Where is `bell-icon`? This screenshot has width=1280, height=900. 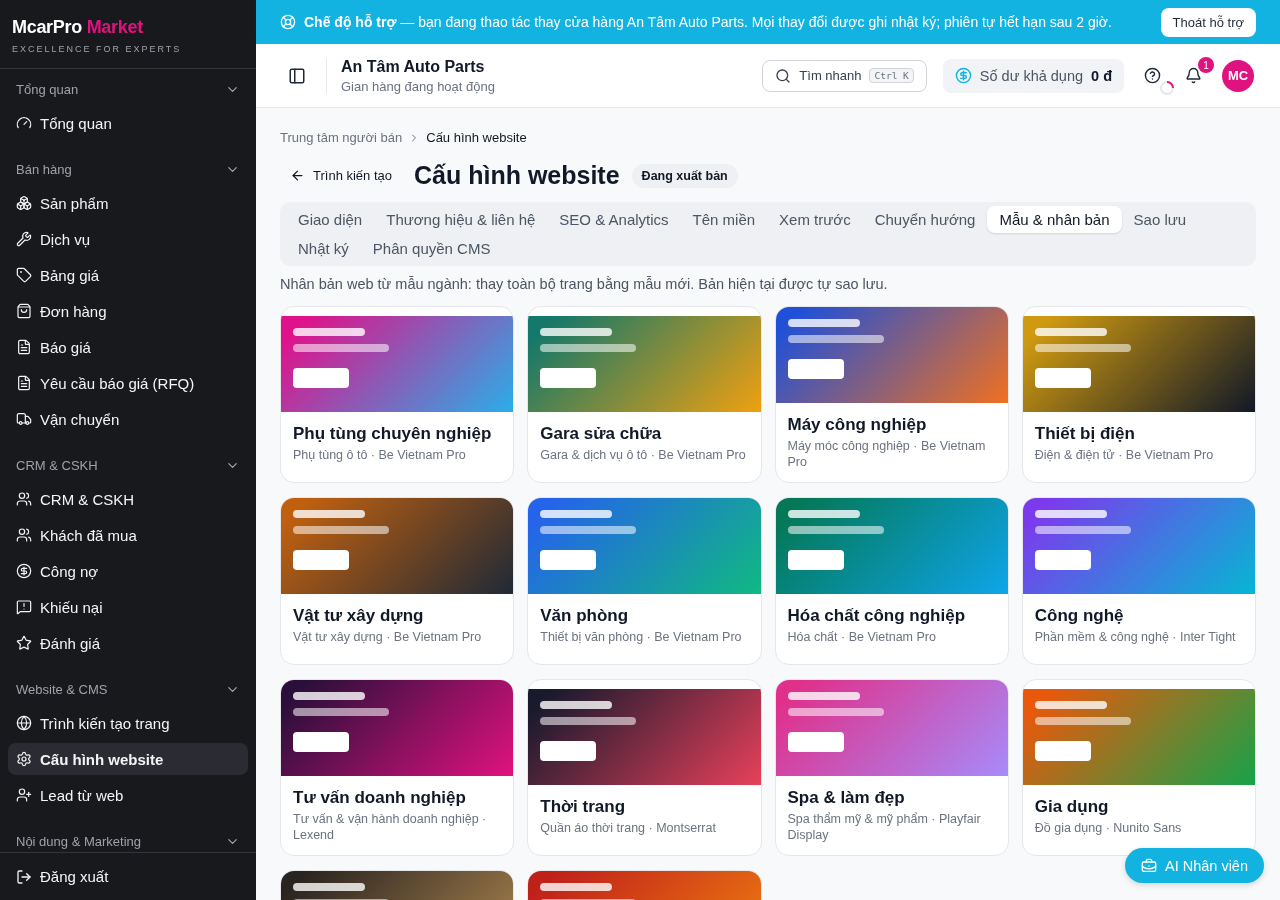 bell-icon is located at coordinates (1193, 75).